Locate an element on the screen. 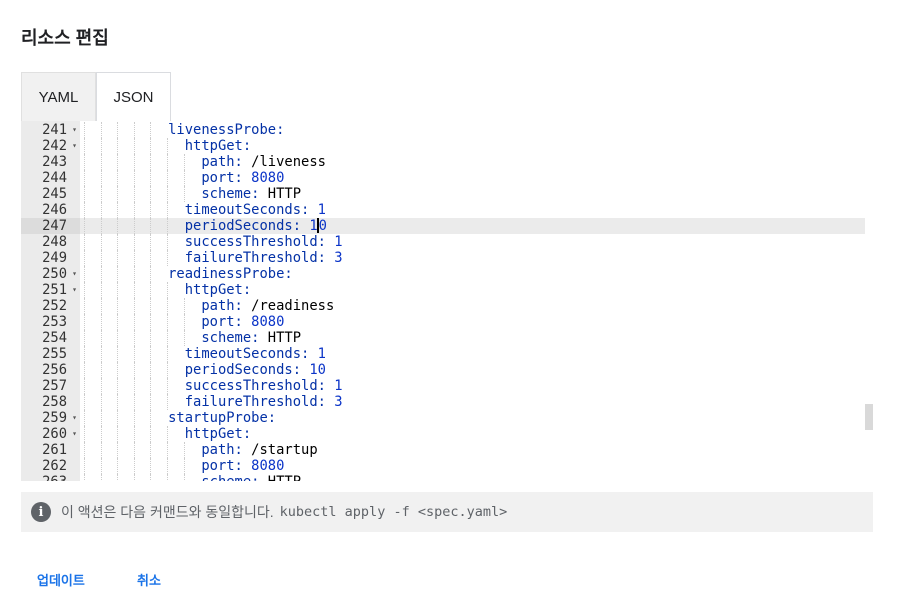  line-number: 257 is located at coordinates (54, 386).